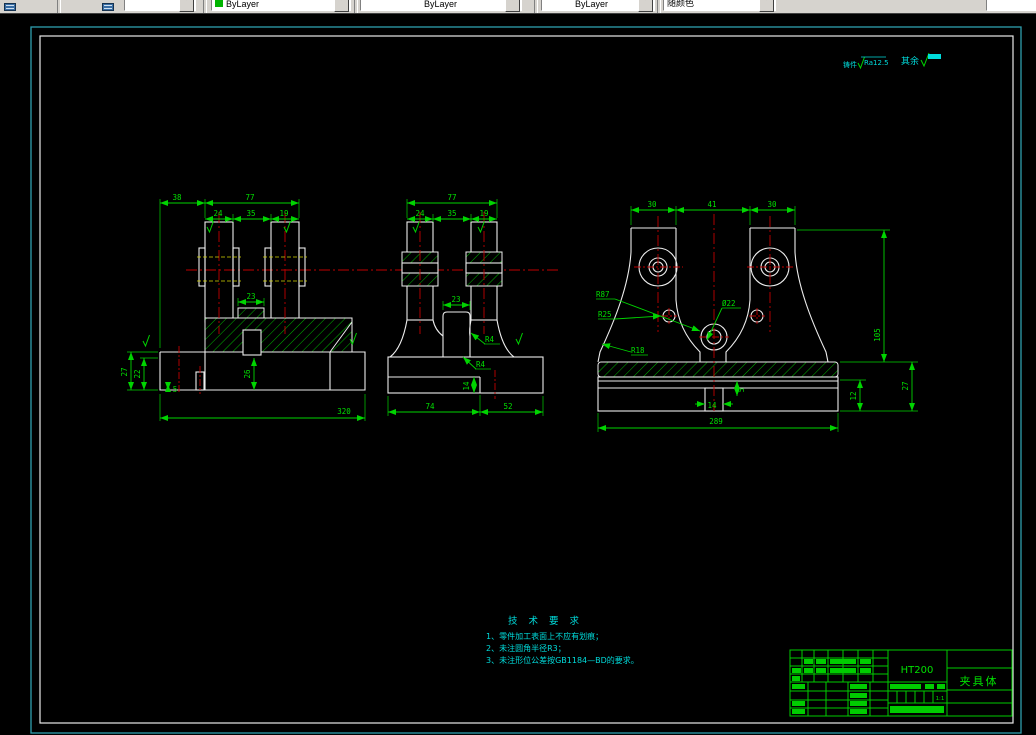 This screenshot has height=735, width=1036. I want to click on dim-320: 320, so click(344, 411).